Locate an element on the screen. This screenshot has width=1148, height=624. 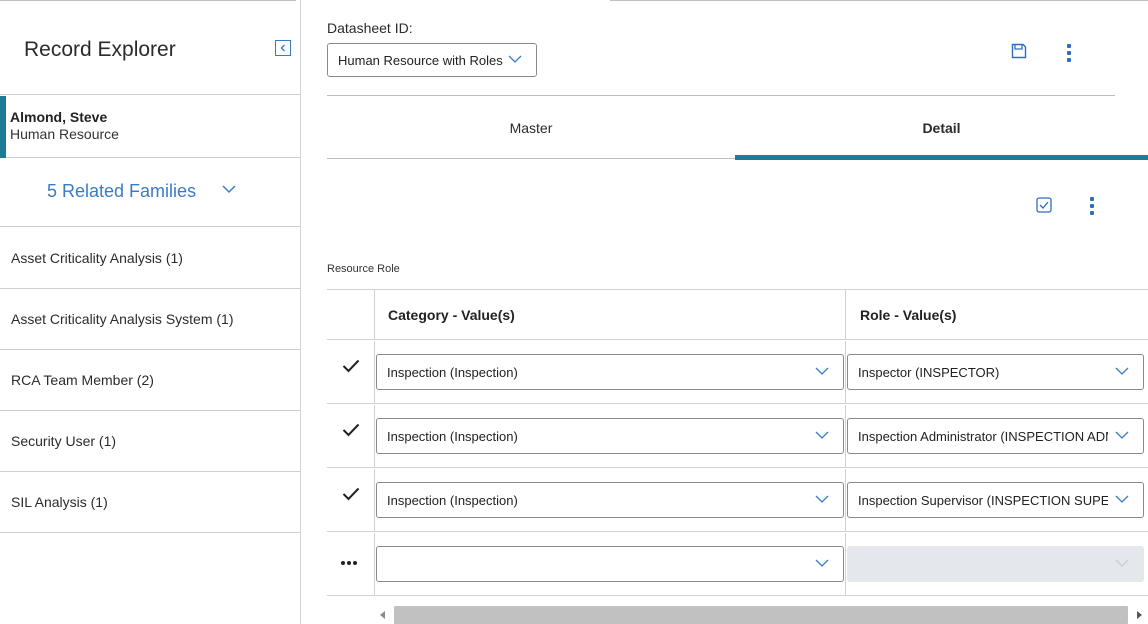
caret-left-icon is located at coordinates (382, 615).